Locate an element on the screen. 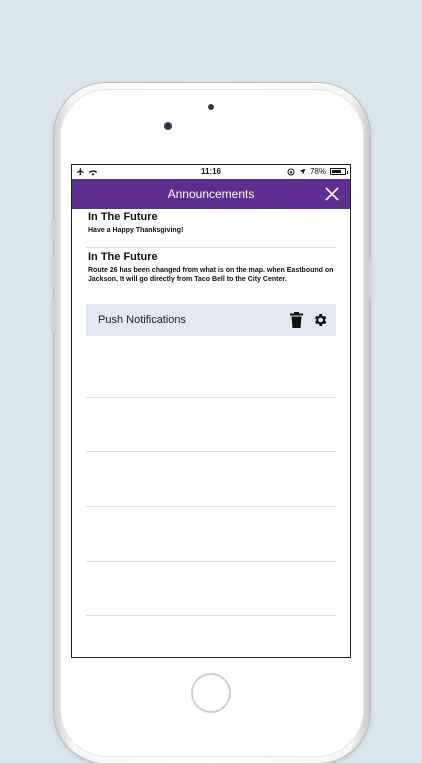  rotation-lock-icon is located at coordinates (291, 171).